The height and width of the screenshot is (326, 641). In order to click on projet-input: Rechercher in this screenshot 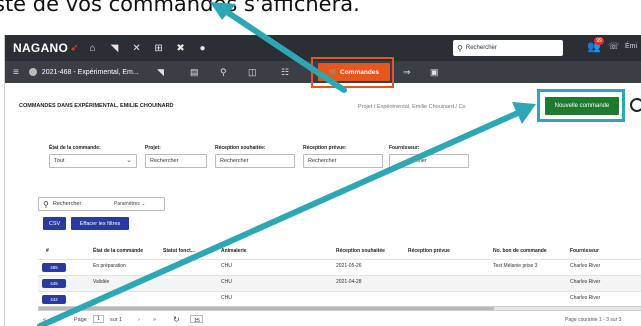, I will do `click(176, 161)`.